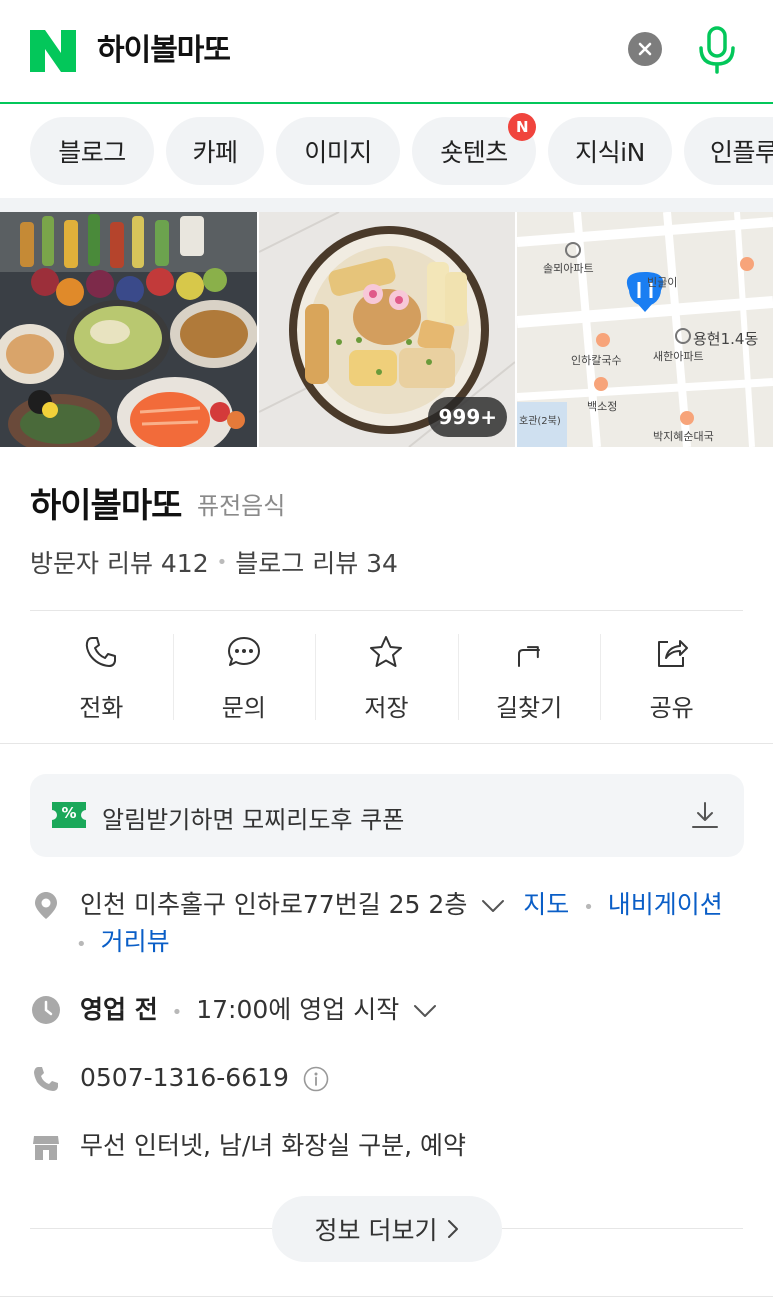 This screenshot has width=773, height=1307. I want to click on map-label: 백소정, so click(602, 406).